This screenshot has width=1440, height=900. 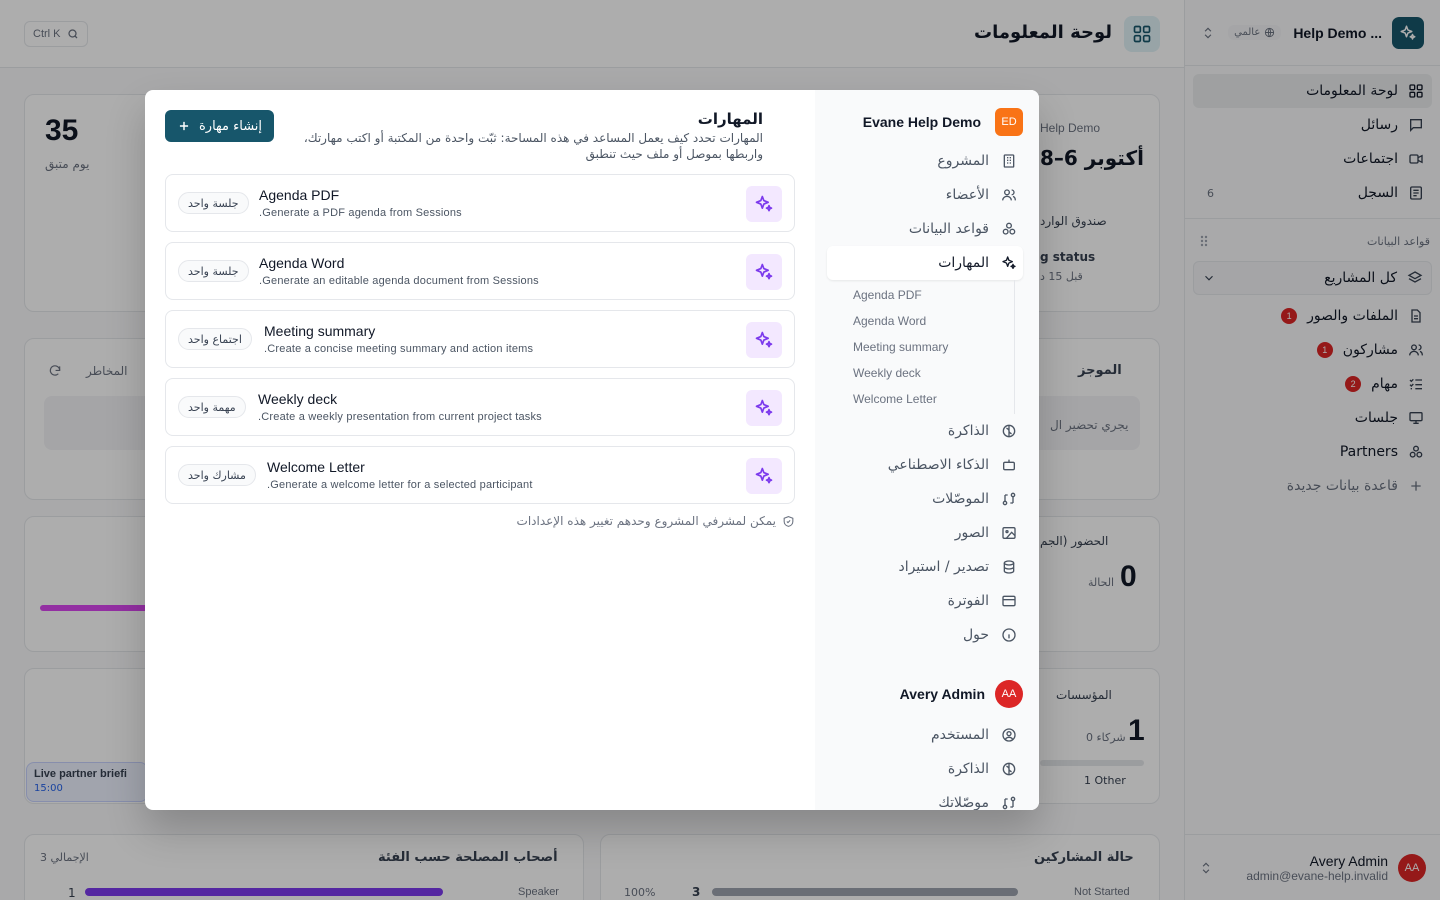 What do you see at coordinates (1009, 533) in the screenshot?
I see `image-icon` at bounding box center [1009, 533].